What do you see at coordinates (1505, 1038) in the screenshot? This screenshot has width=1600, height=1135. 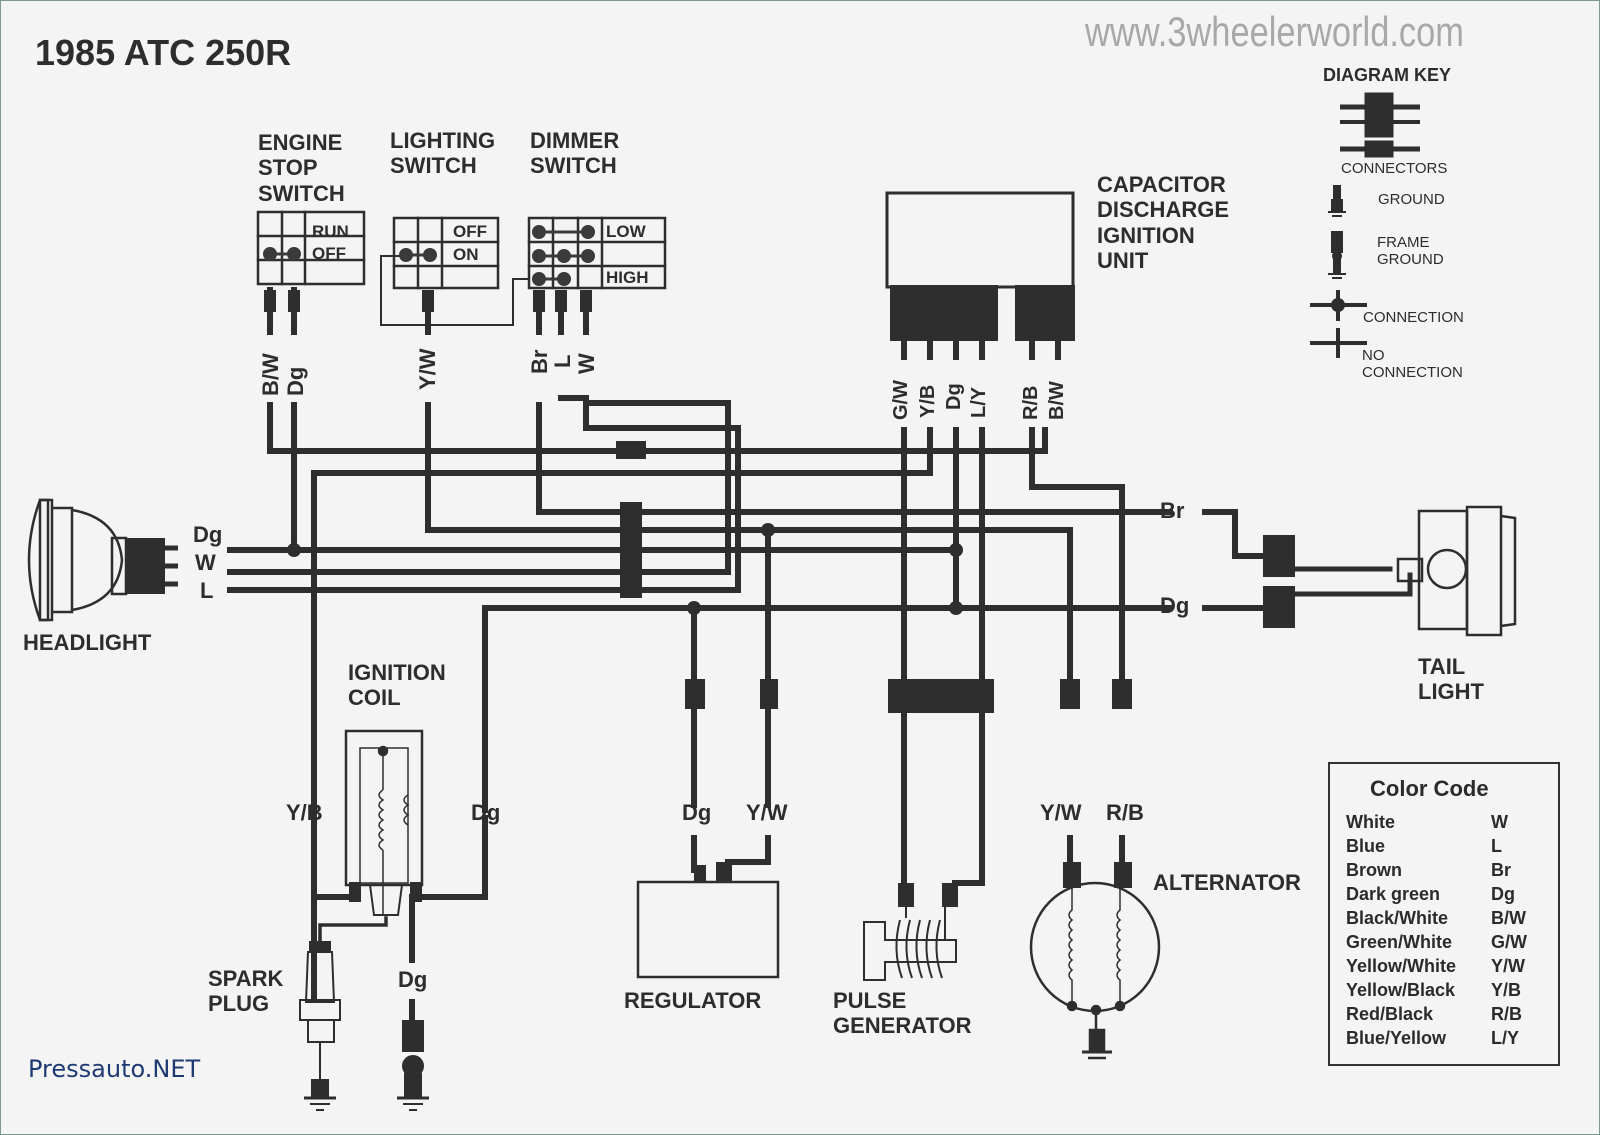 I see `color-abbr: L/Y` at bounding box center [1505, 1038].